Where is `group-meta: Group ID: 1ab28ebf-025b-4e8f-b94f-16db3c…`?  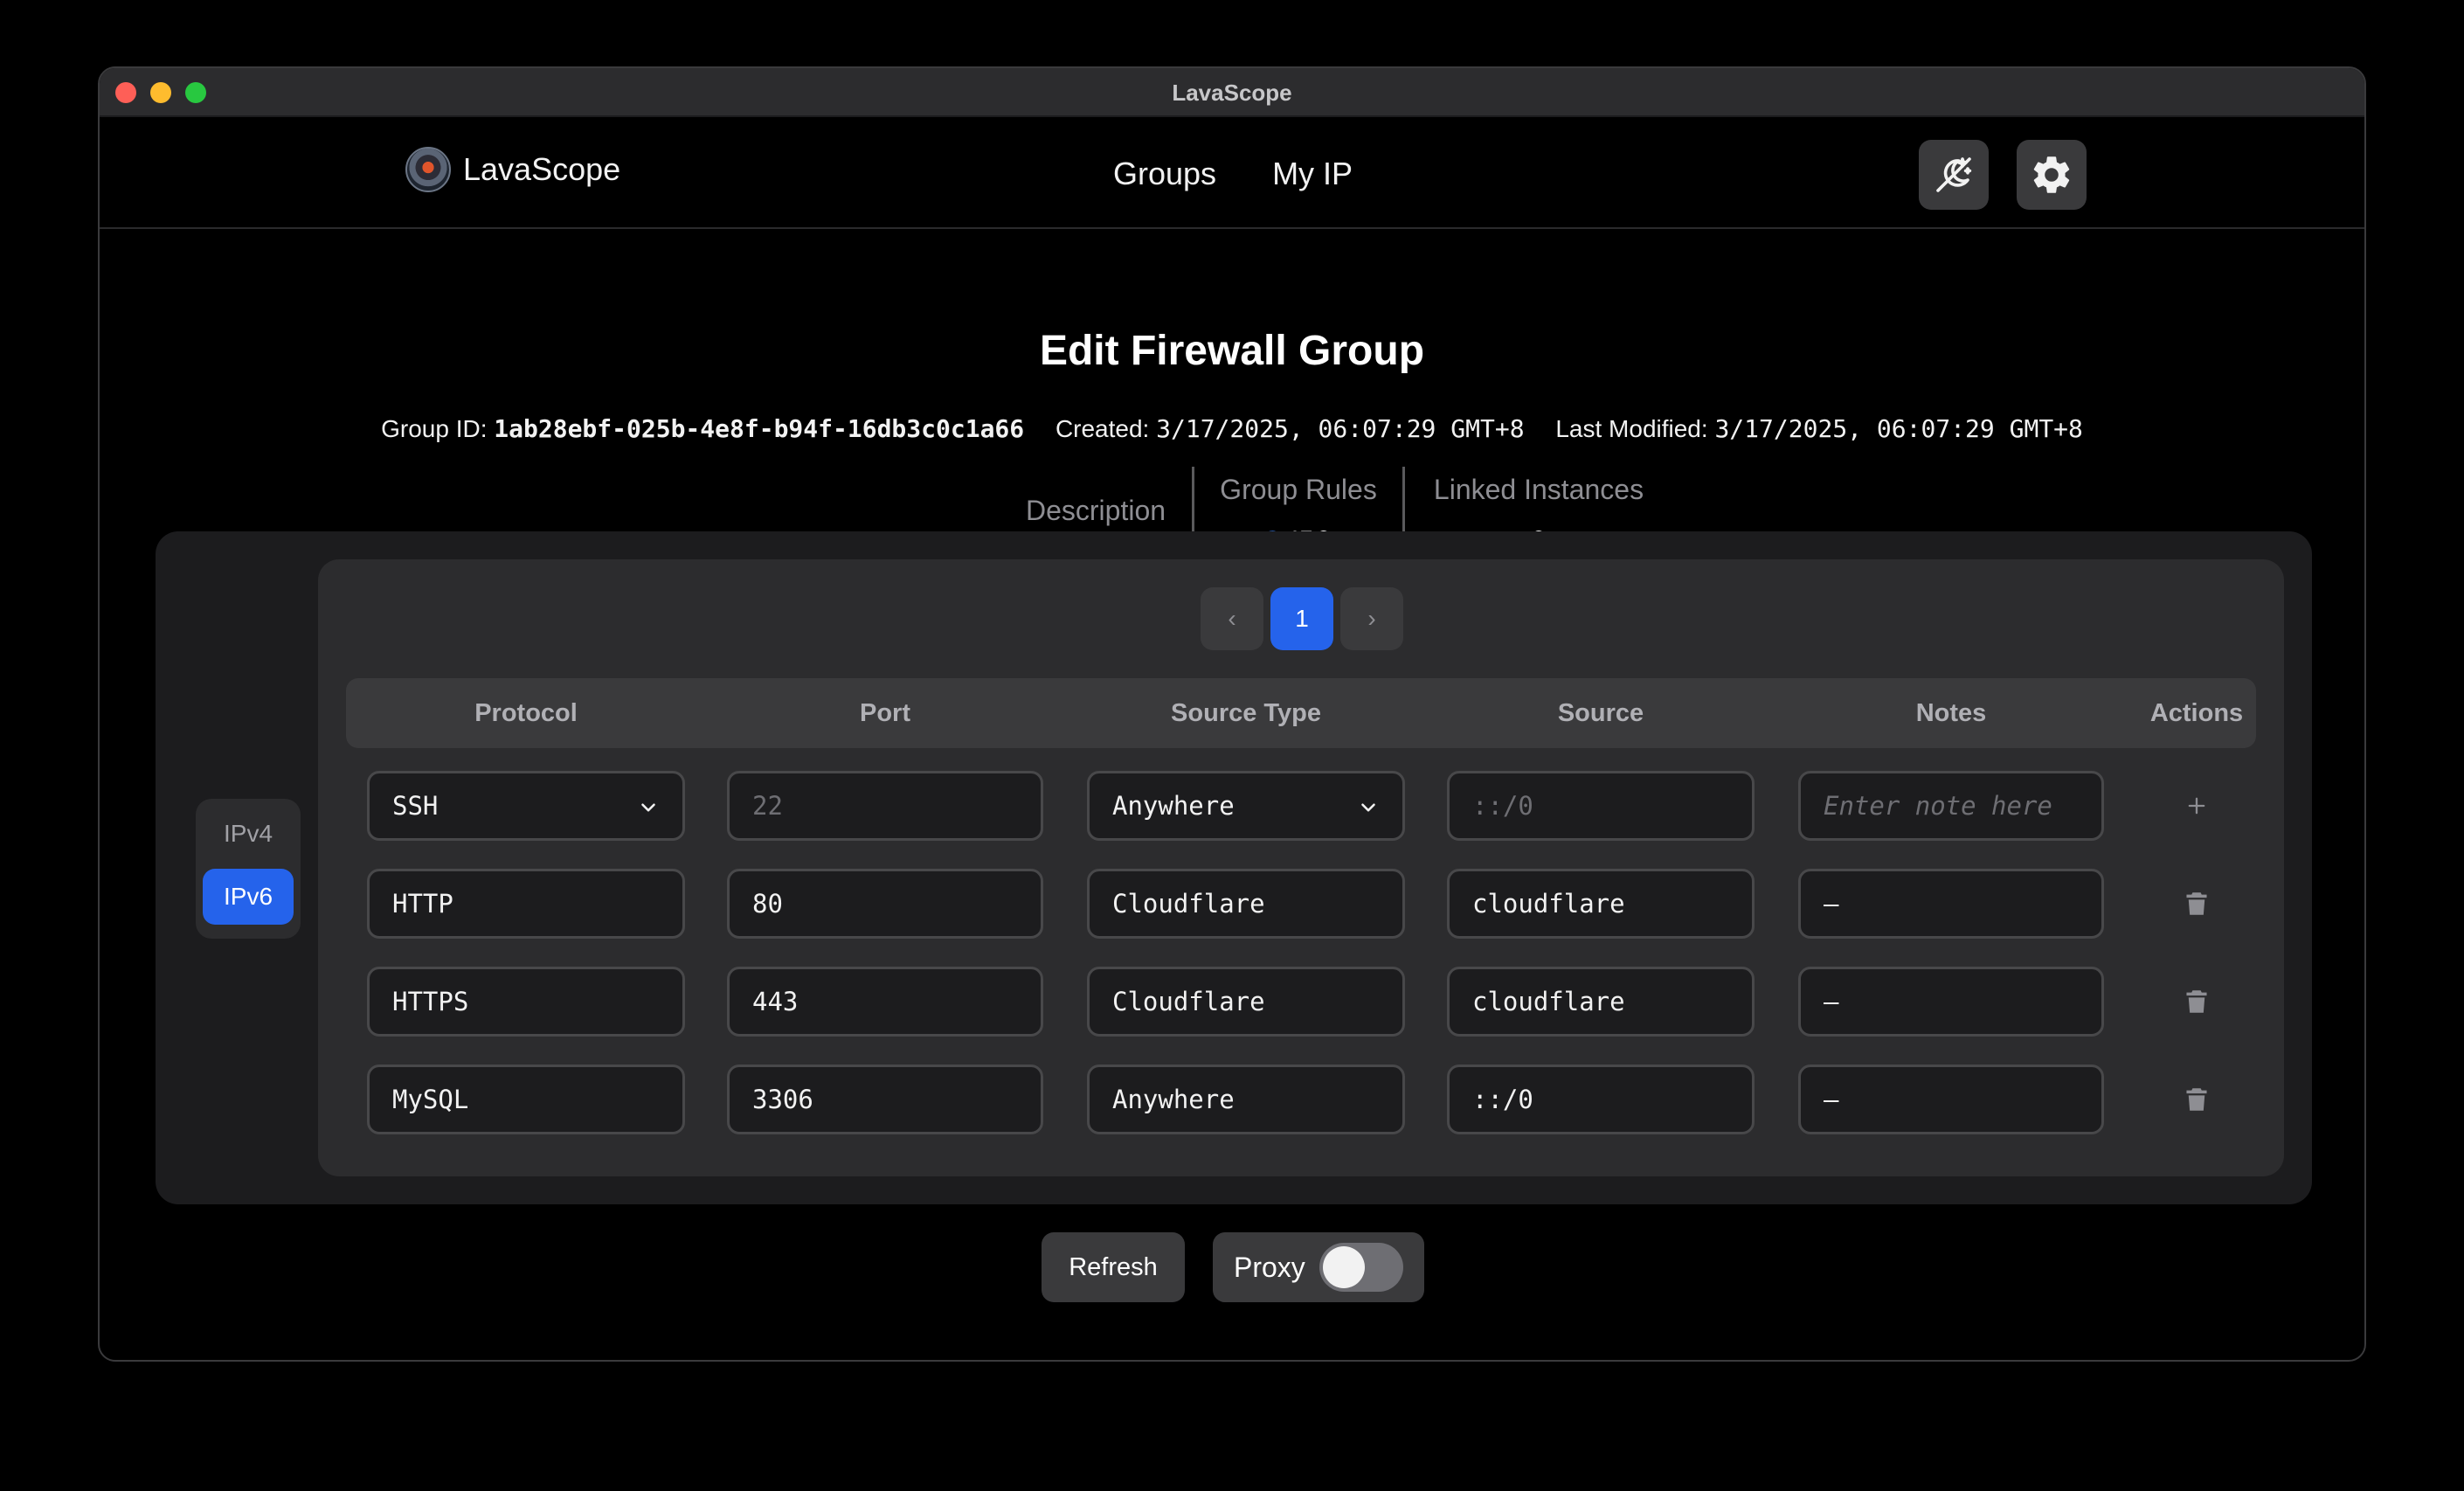 group-meta: Group ID: 1ab28ebf-025b-4e8f-b94f-16db3c… is located at coordinates (1232, 428).